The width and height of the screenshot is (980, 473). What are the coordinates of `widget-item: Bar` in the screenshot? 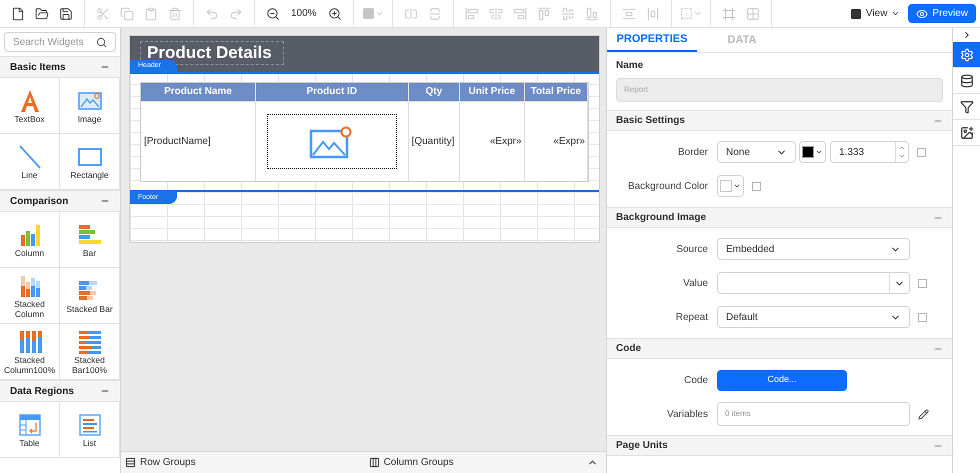 It's located at (90, 240).